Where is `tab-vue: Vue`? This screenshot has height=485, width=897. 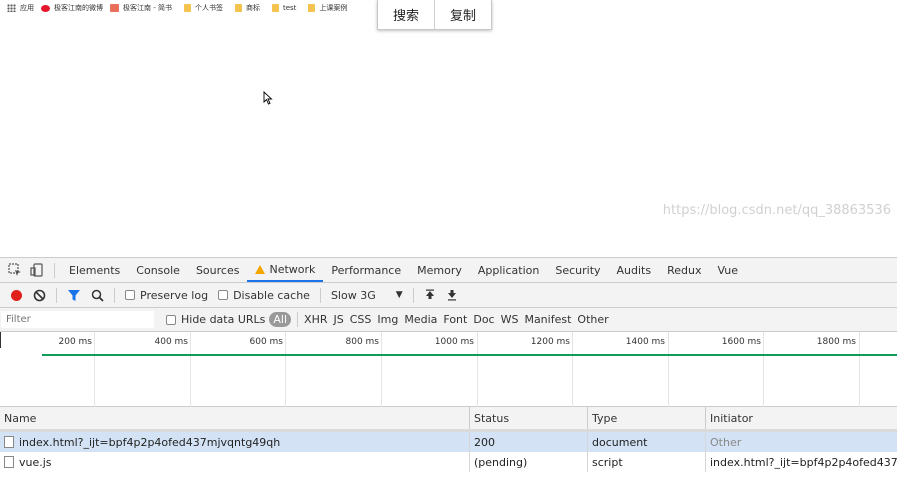 tab-vue: Vue is located at coordinates (728, 270).